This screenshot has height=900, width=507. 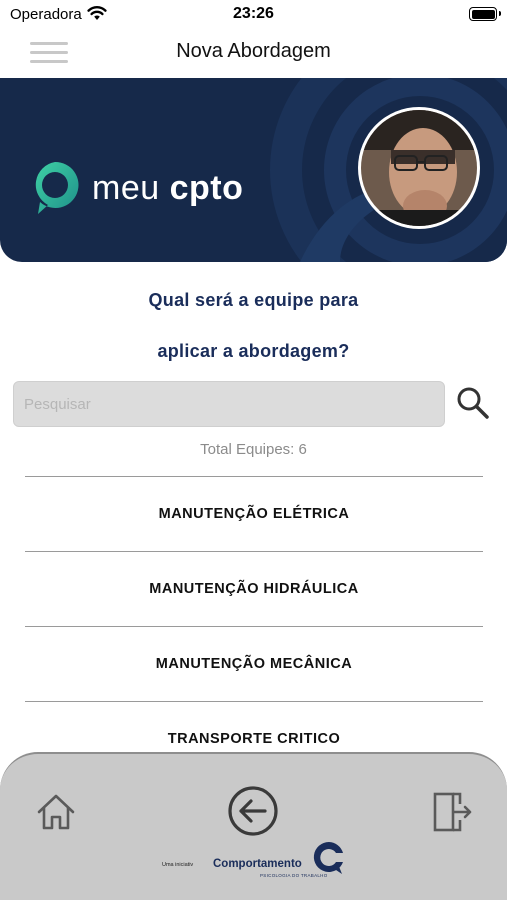 What do you see at coordinates (56, 812) in the screenshot?
I see `home-icon` at bounding box center [56, 812].